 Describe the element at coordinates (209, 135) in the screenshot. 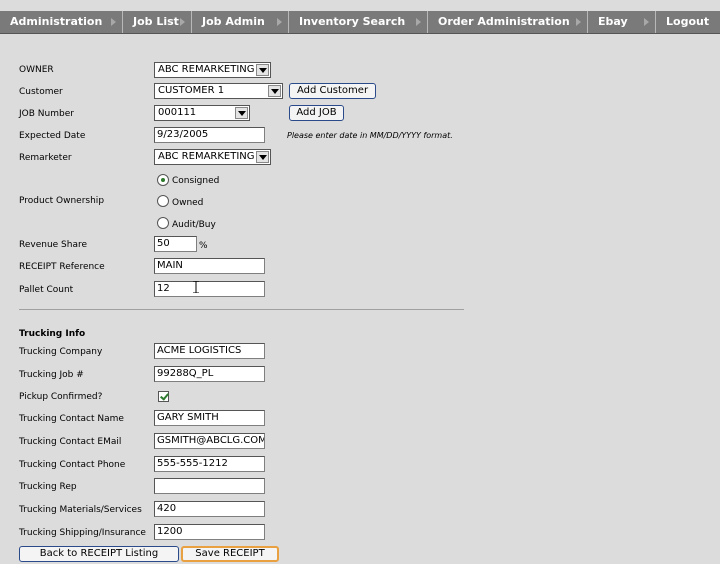

I see `expected-date-input: 9/23/2005` at that location.